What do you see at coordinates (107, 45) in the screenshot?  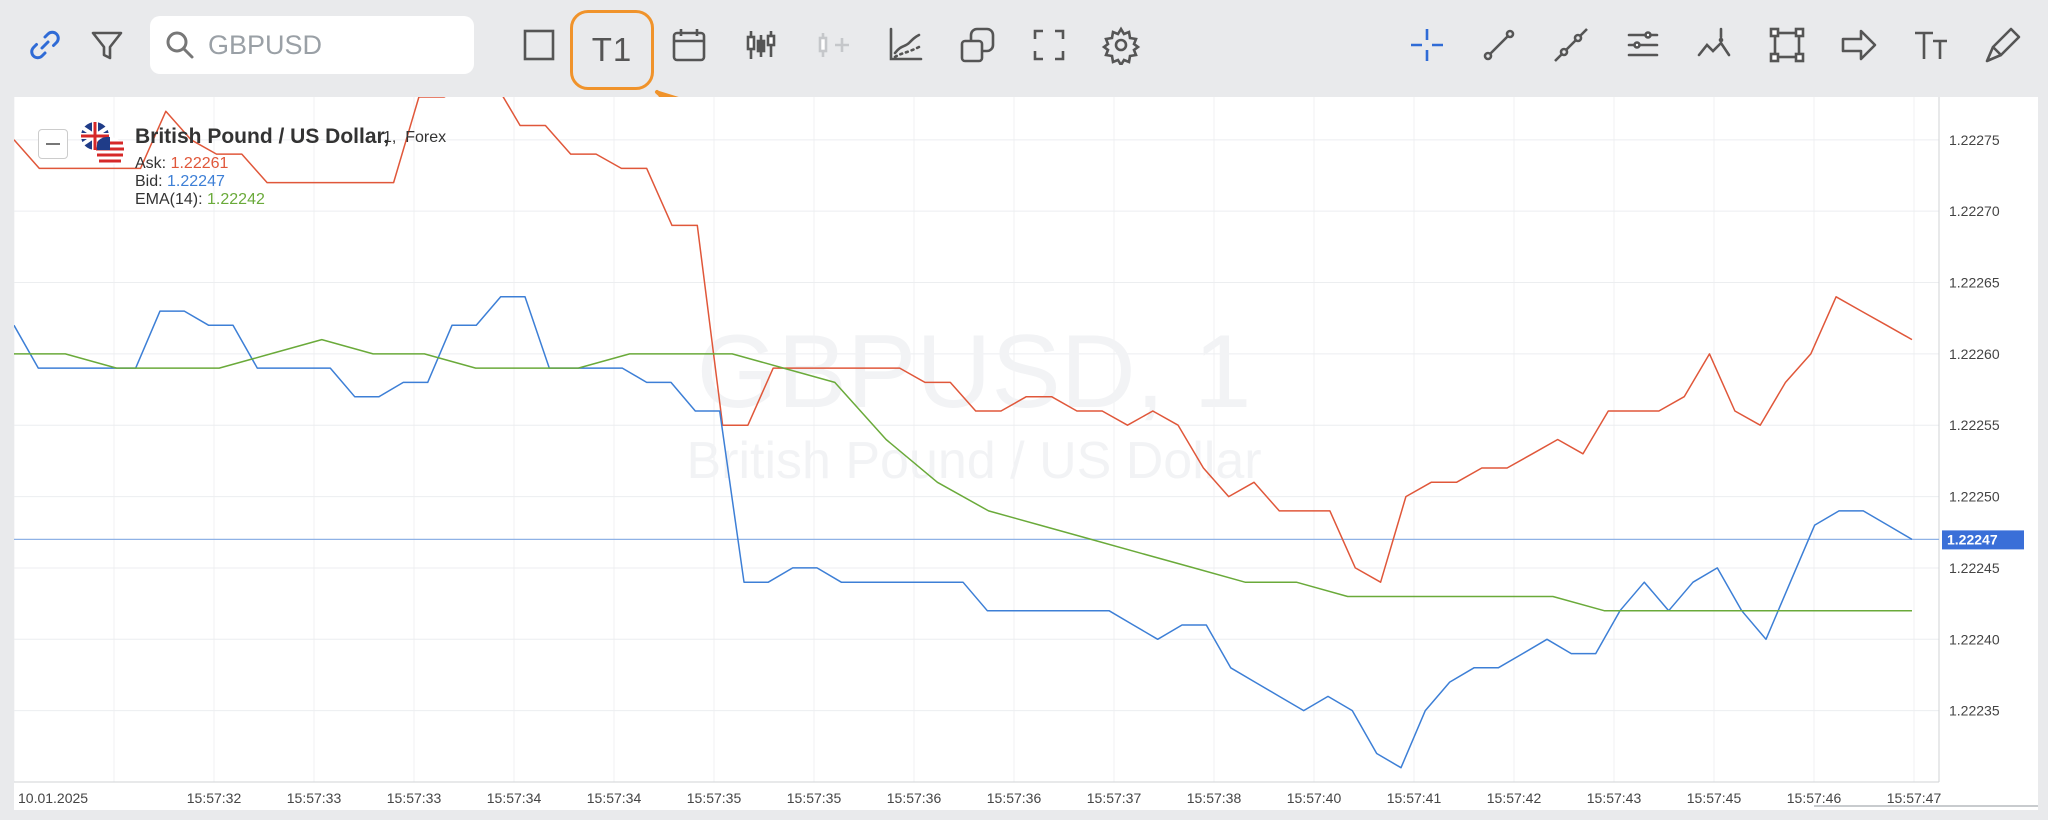 I see `filter-icon` at bounding box center [107, 45].